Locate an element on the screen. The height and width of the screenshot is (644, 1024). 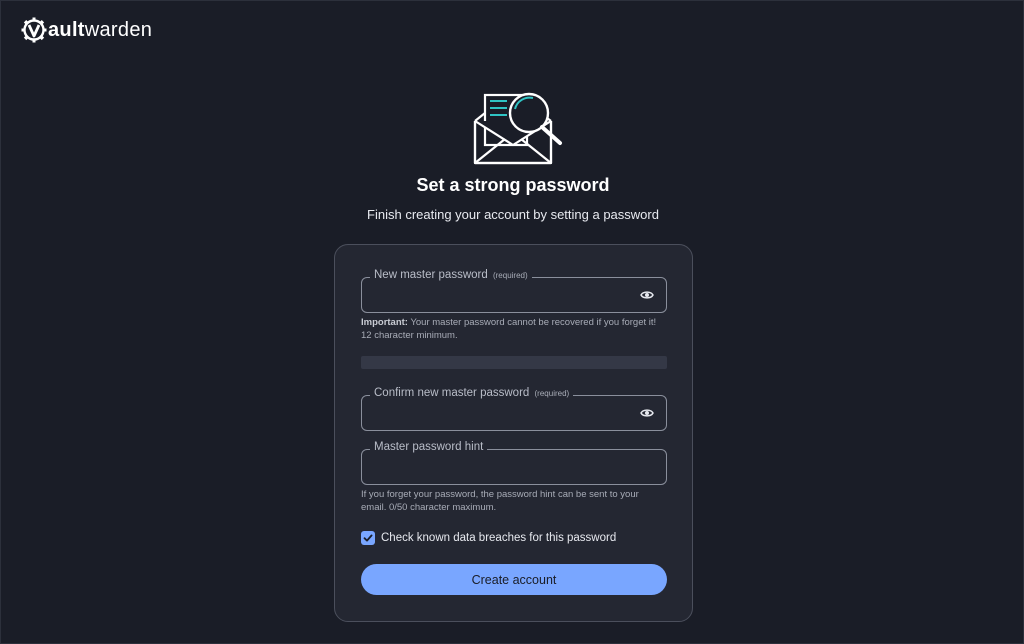
checkmark-icon is located at coordinates (368, 538).